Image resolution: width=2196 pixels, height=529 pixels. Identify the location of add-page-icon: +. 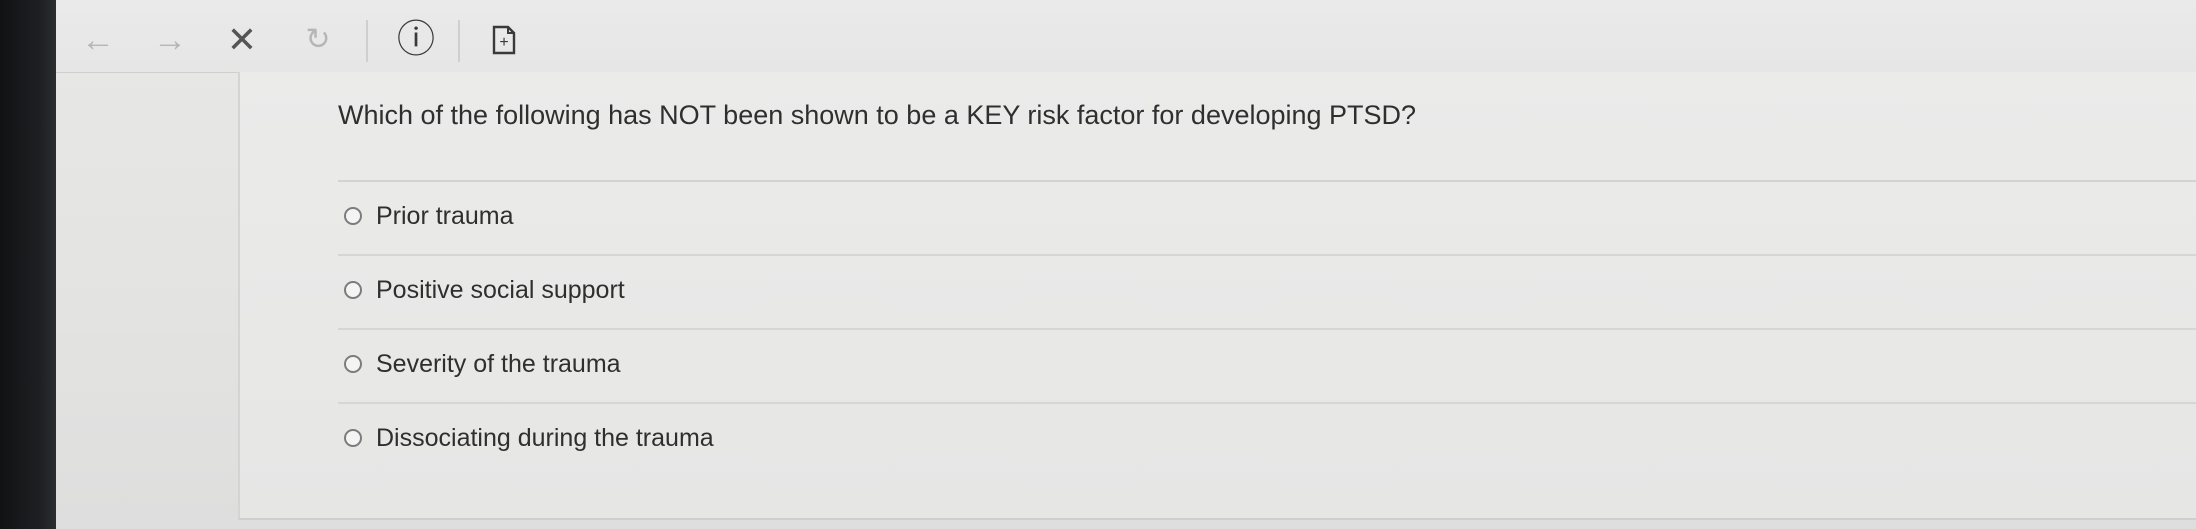
(504, 40).